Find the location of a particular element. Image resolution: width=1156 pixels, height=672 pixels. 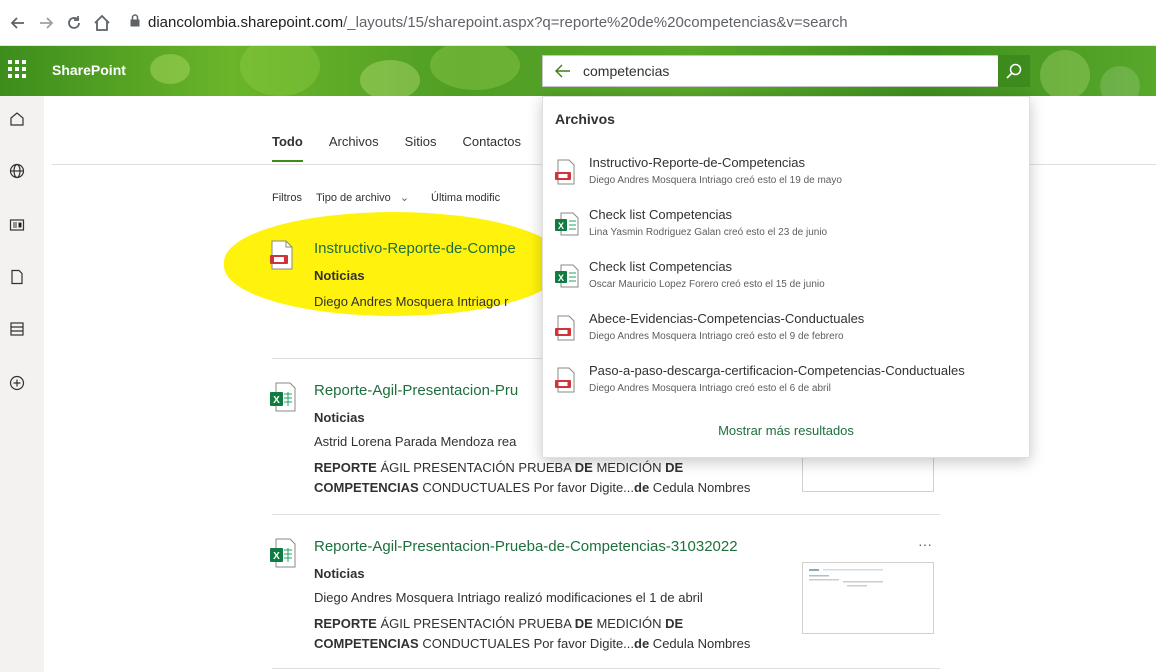

list-icon is located at coordinates (18, 330).